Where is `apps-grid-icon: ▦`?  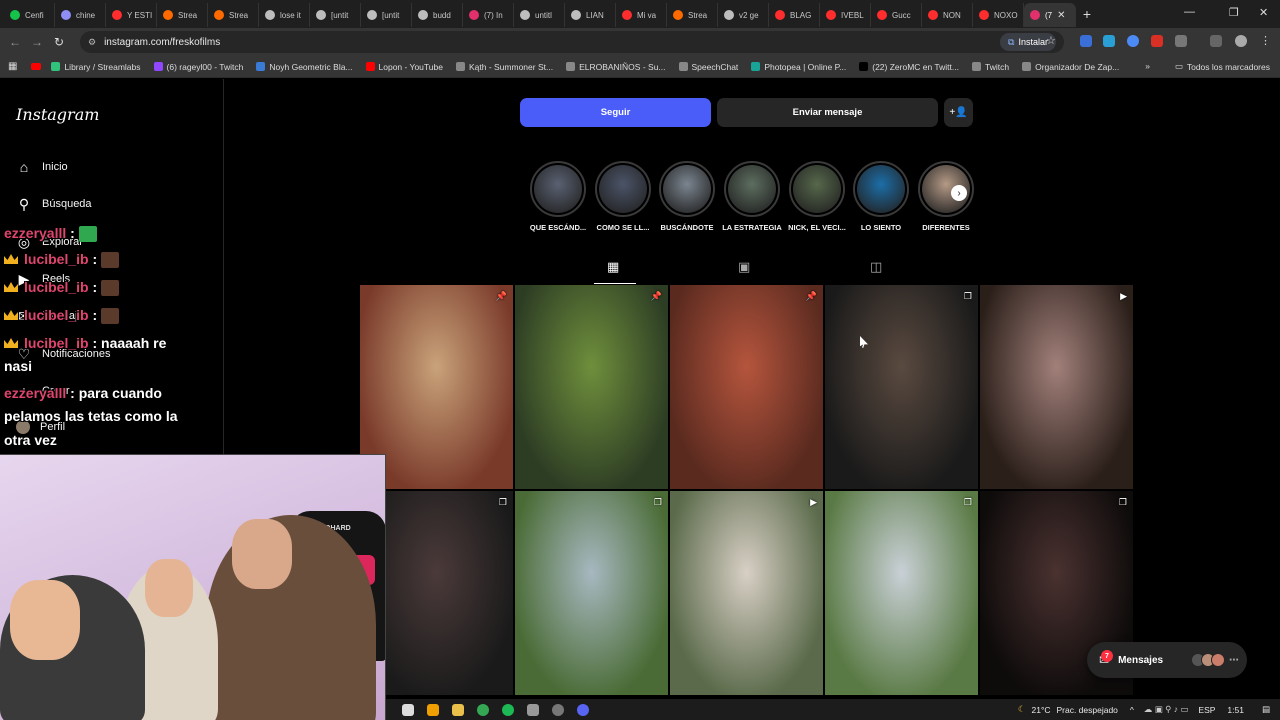
apps-grid-icon: ▦ is located at coordinates (12, 66).